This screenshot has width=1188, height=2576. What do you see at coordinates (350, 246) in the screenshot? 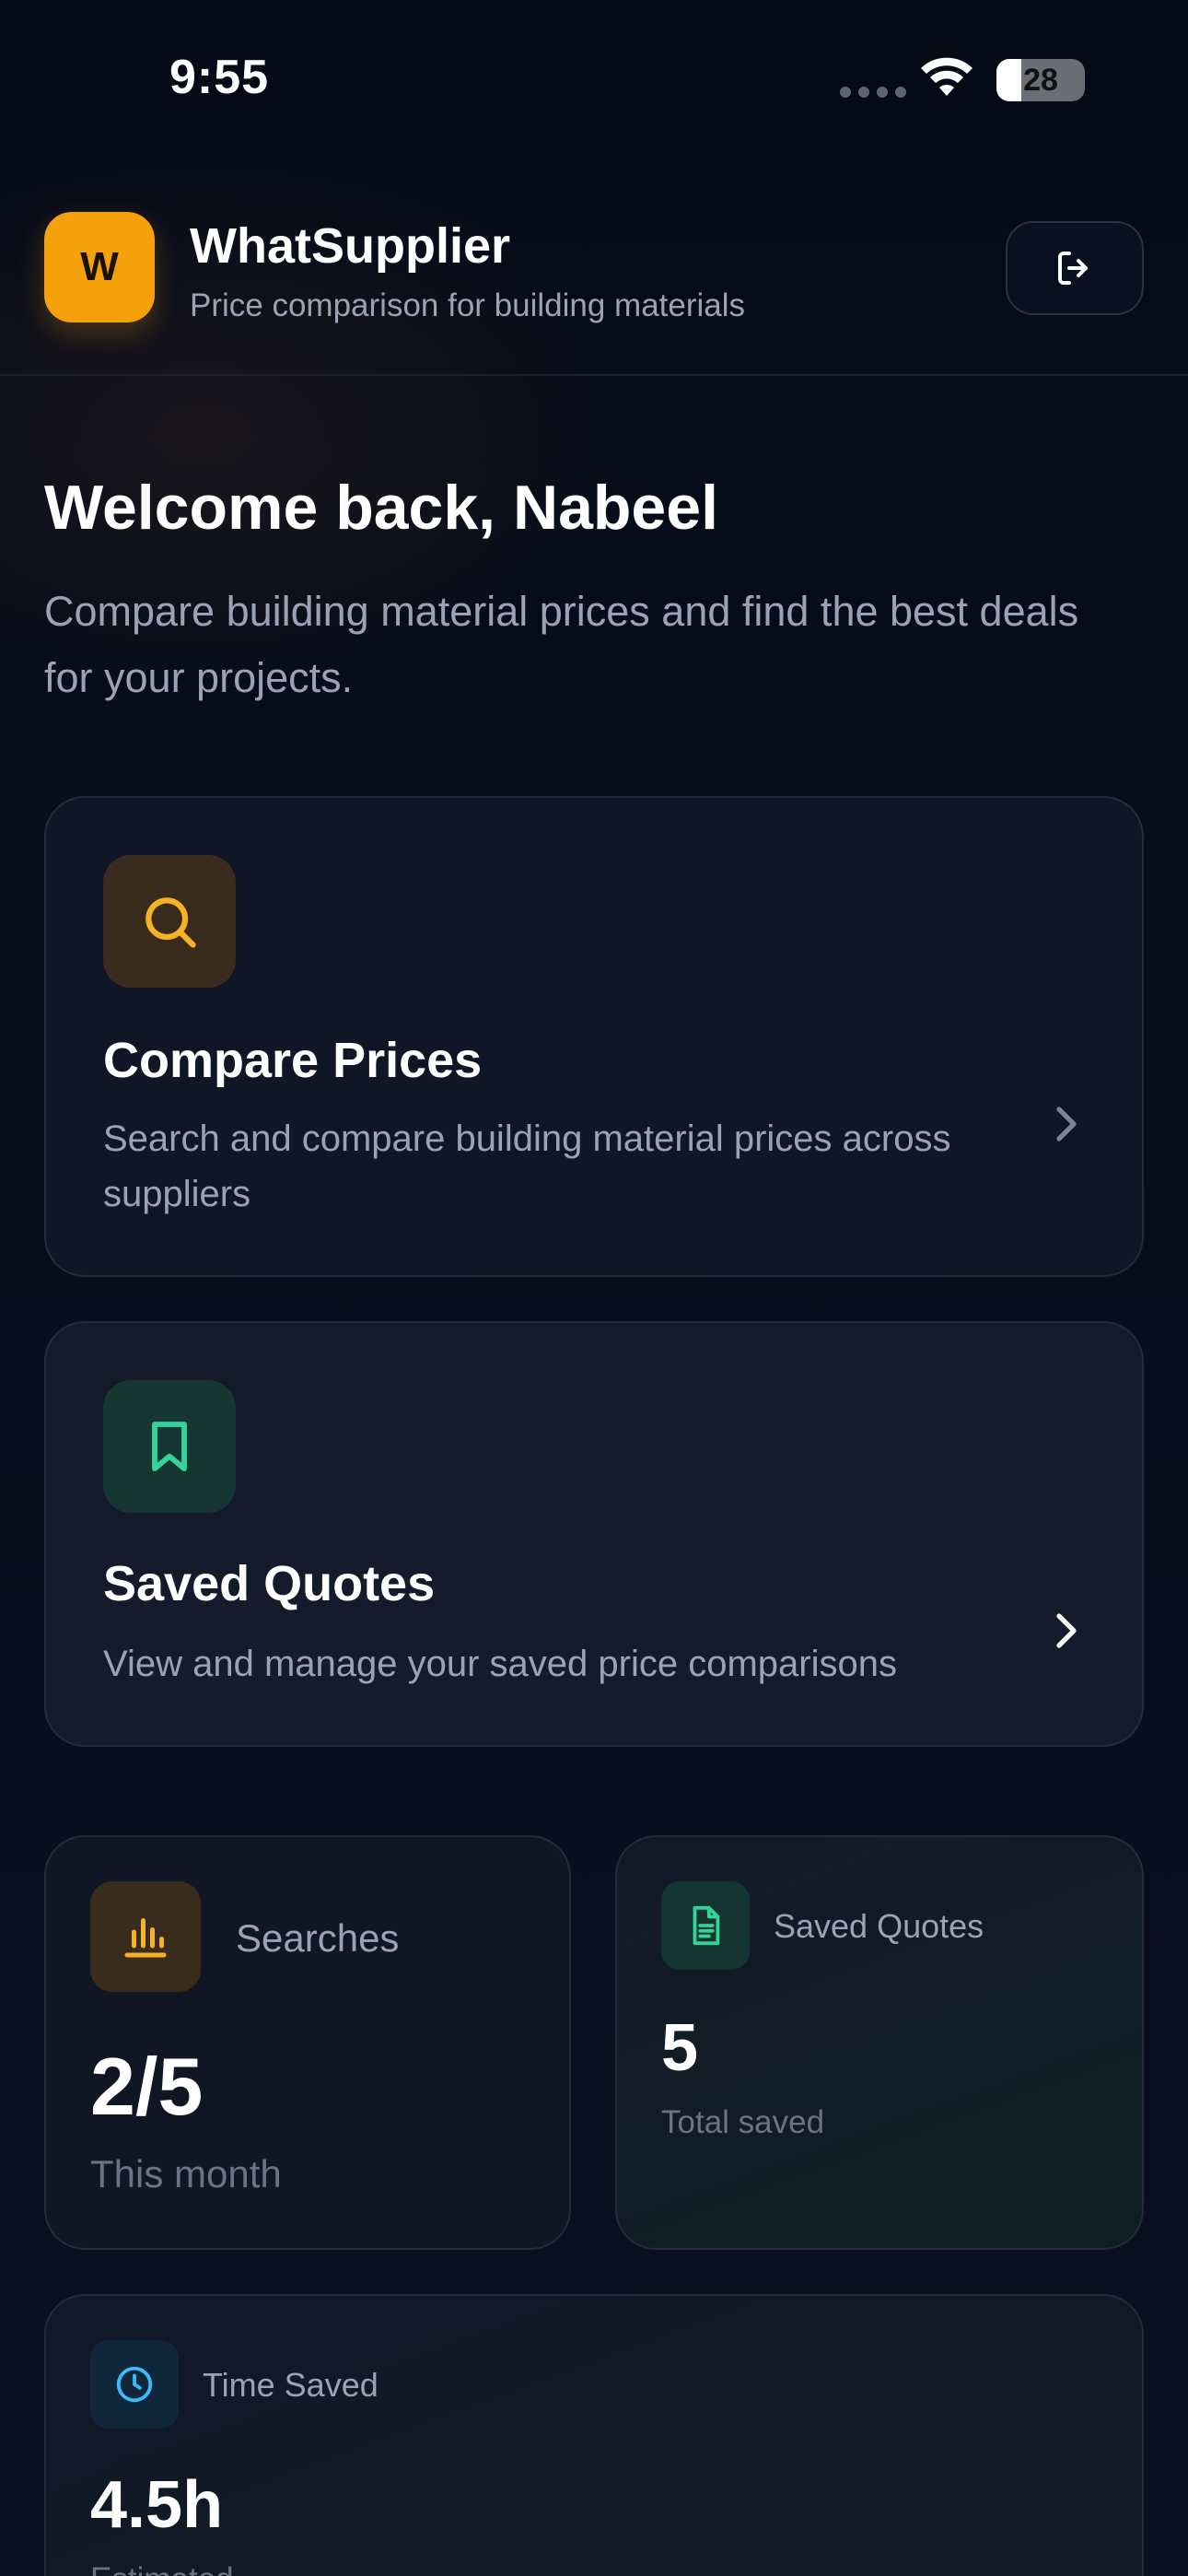
I see `app-name: WhatSupplier` at bounding box center [350, 246].